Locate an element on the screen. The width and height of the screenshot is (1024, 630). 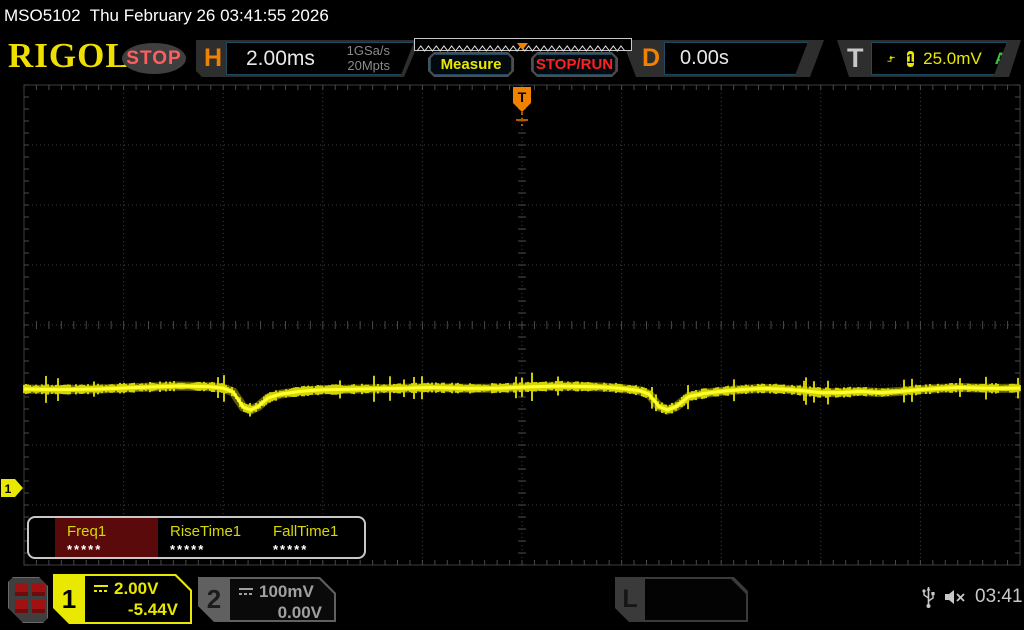
measure-button-label: Measure is located at coordinates (471, 64).